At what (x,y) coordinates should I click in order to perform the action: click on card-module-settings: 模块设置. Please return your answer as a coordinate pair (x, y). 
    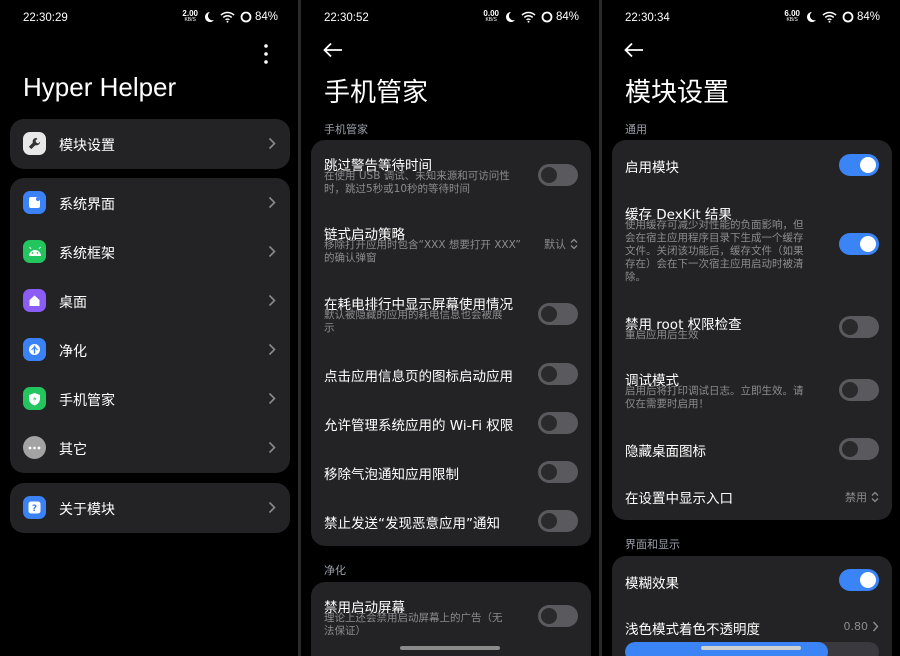
    Looking at the image, I should click on (150, 144).